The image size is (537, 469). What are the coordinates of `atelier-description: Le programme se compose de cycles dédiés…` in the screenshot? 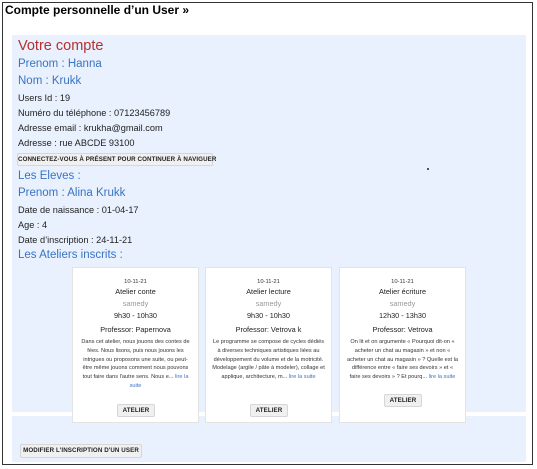 It's located at (268, 360).